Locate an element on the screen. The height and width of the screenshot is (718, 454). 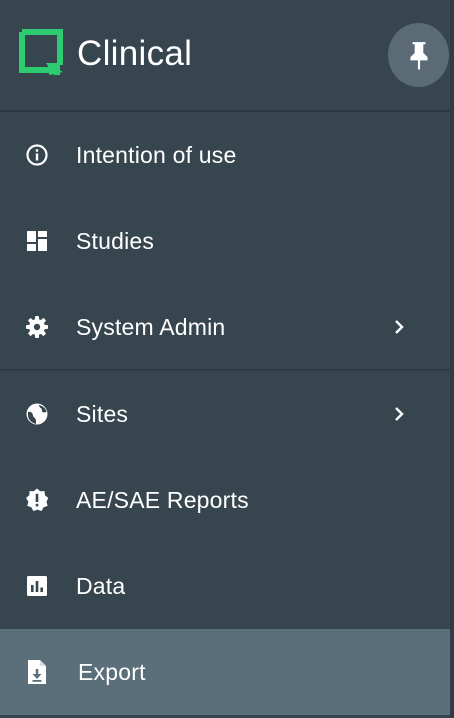
menu-item-label: Intention of use is located at coordinates (156, 155).